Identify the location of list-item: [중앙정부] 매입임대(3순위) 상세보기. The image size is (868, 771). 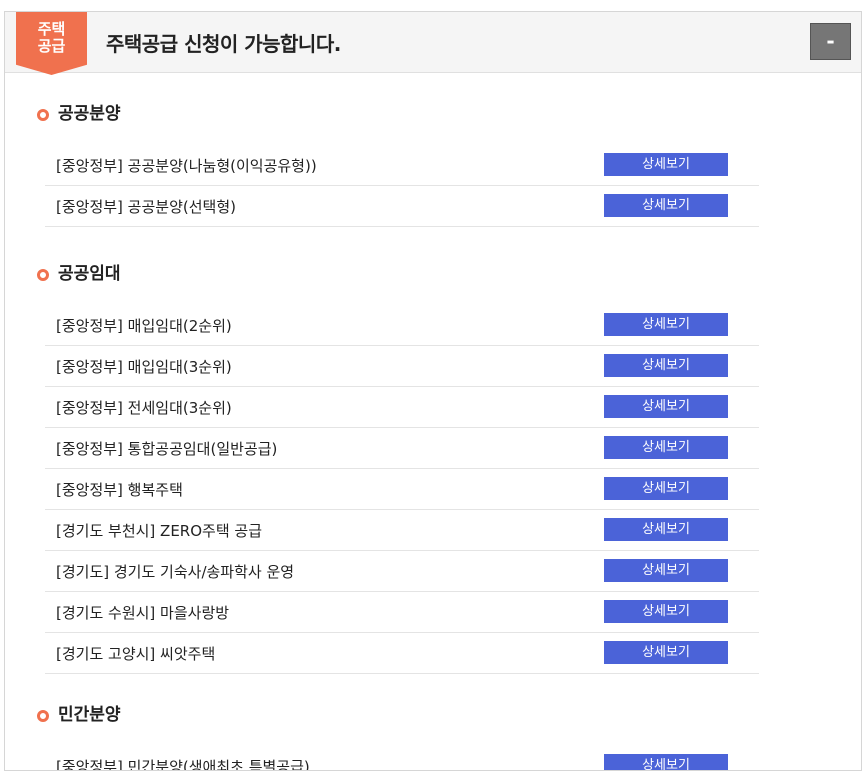
(402, 366).